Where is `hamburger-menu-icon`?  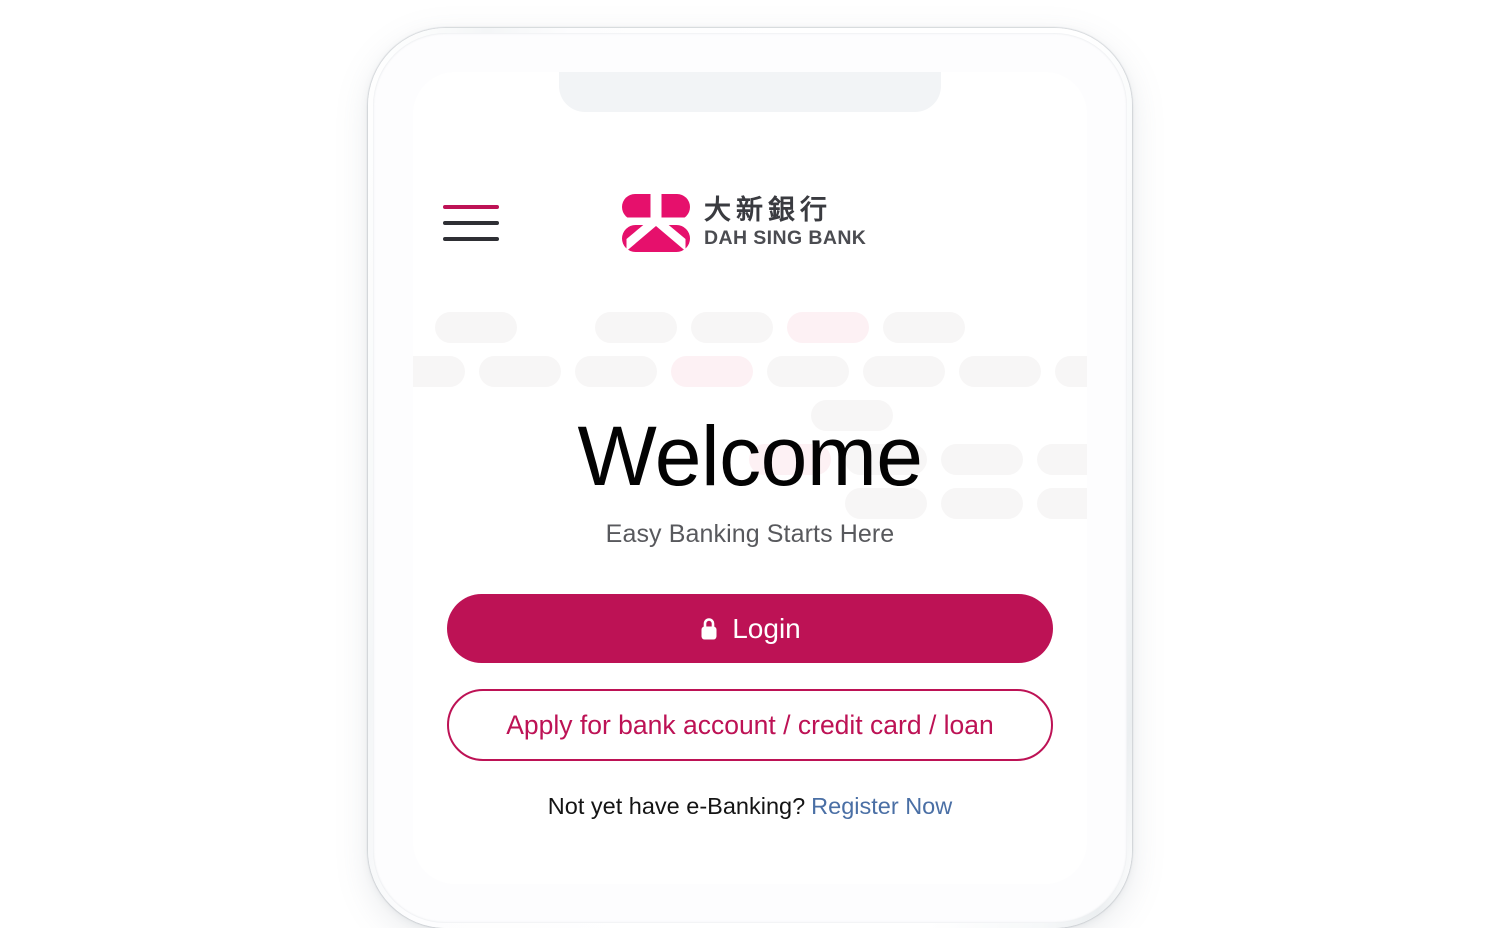
hamburger-menu-icon is located at coordinates (472, 223).